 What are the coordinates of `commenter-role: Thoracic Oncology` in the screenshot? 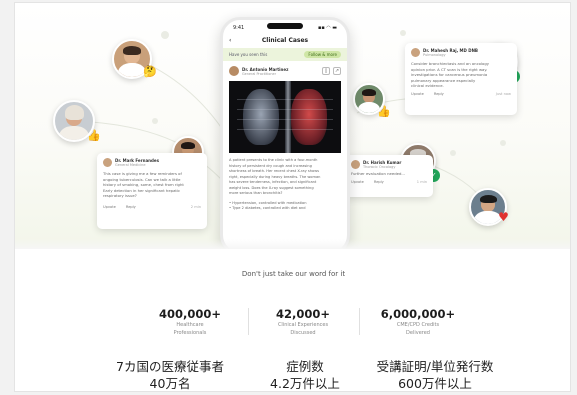 It's located at (379, 167).